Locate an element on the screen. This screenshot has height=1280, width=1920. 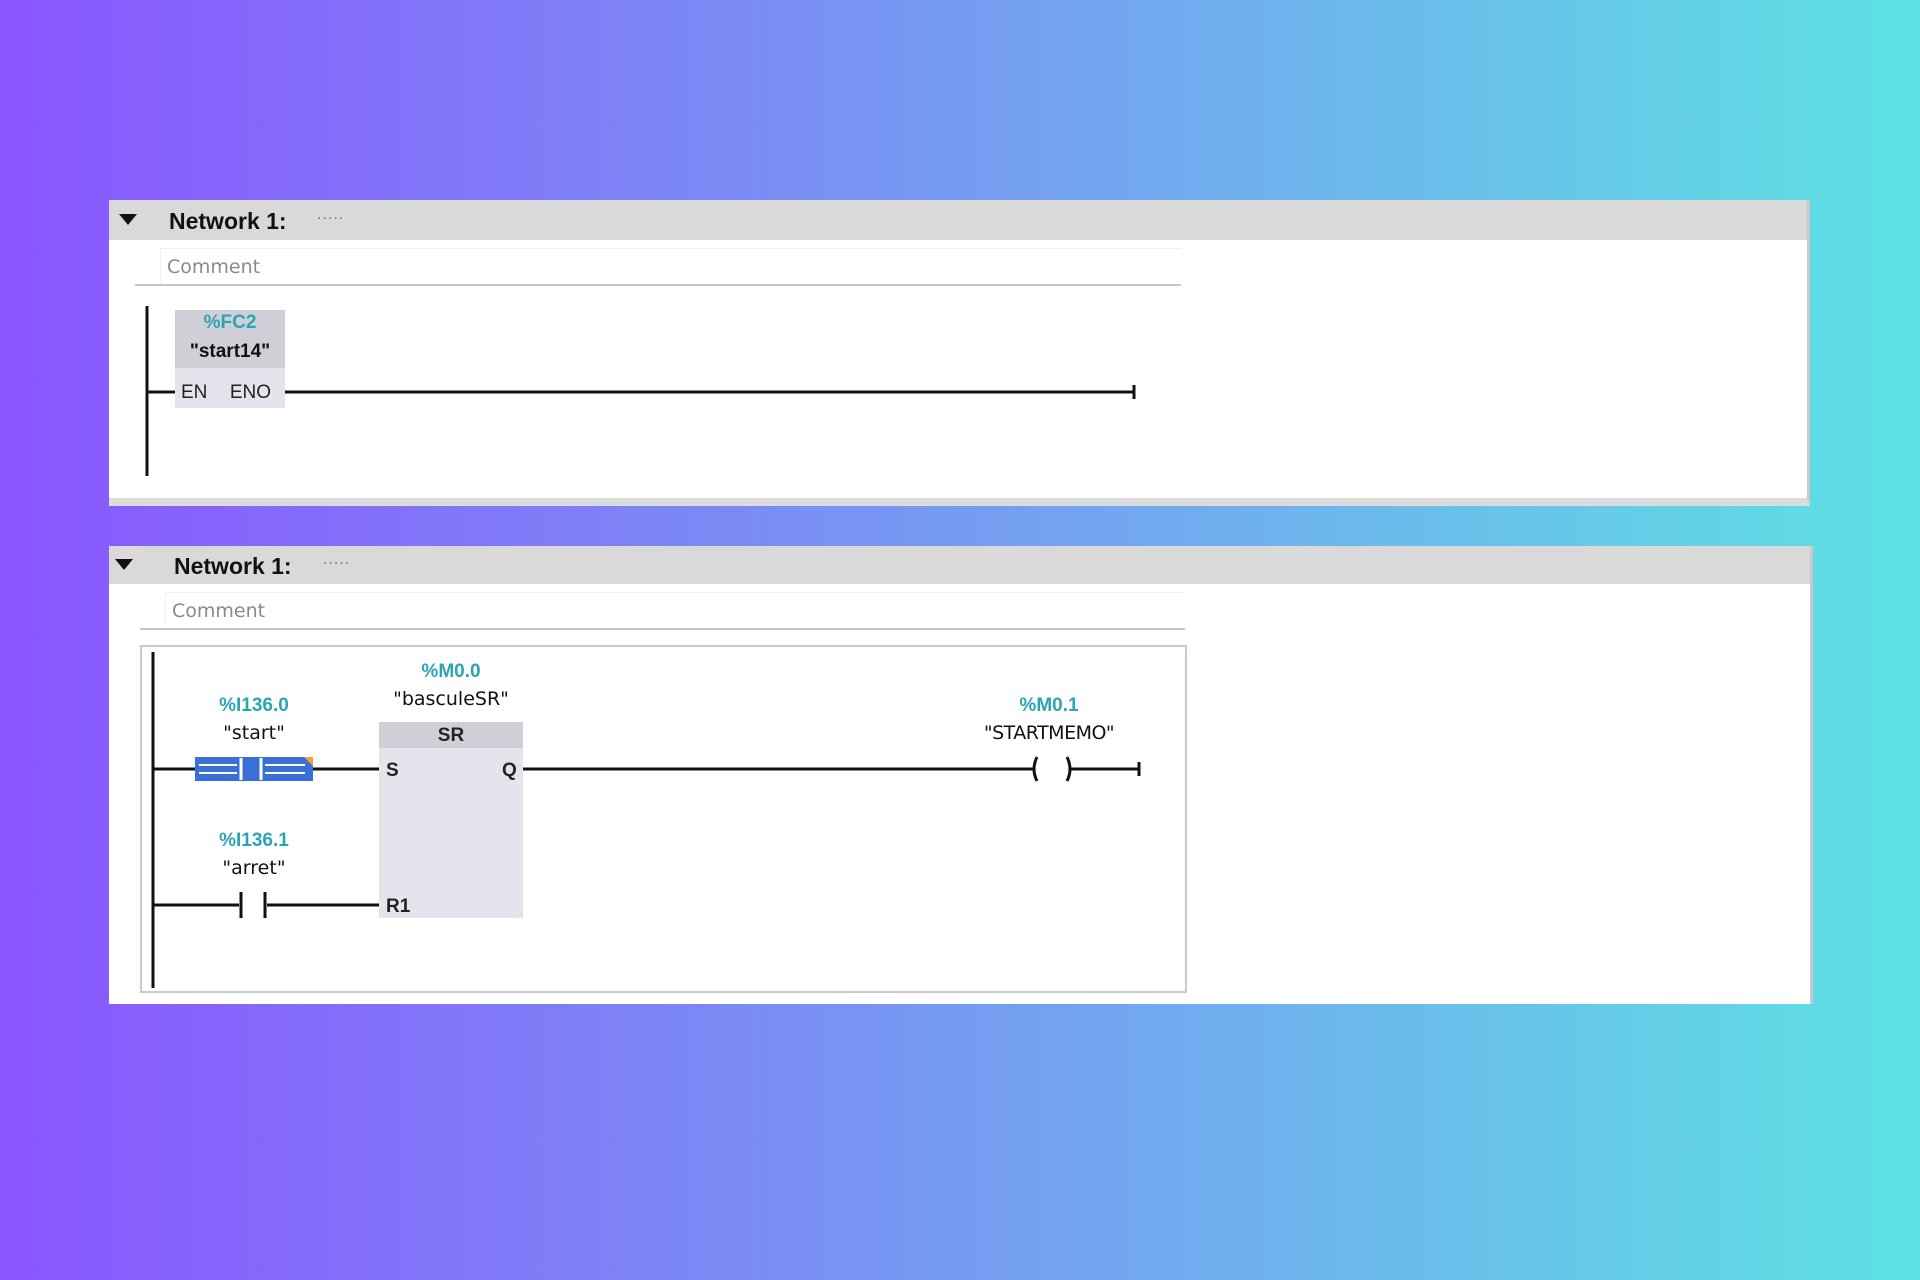
fc-name: "start14" is located at coordinates (230, 352).